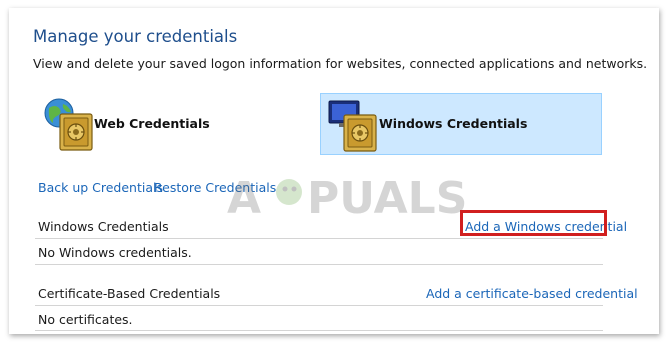 The image size is (670, 347). What do you see at coordinates (100, 187) in the screenshot?
I see `backup-credentials-link: Back up Credentials` at bounding box center [100, 187].